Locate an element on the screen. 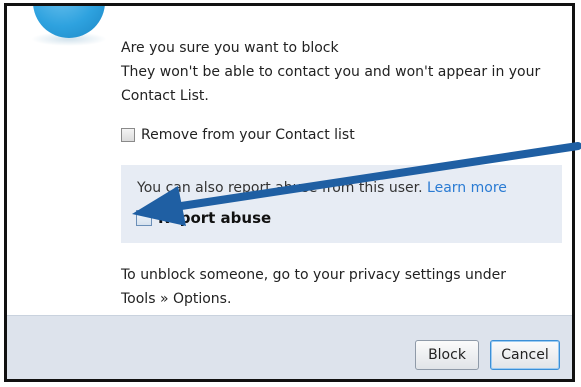 This screenshot has height=387, width=581. report-abuse-option: Report abuse is located at coordinates (203, 218).